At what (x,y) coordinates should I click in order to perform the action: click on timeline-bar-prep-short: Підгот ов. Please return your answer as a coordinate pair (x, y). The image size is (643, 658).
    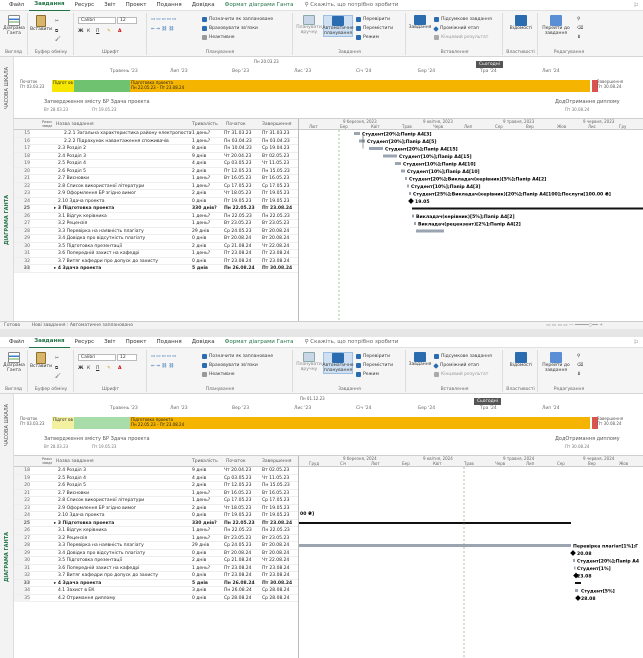
    Looking at the image, I should click on (63, 423).